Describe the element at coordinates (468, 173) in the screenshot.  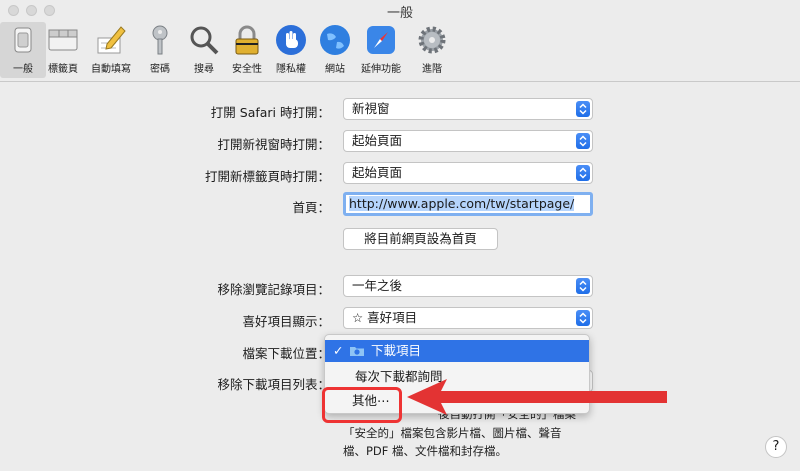
I see `new-tabs-open-with-popup: 起始頁面` at that location.